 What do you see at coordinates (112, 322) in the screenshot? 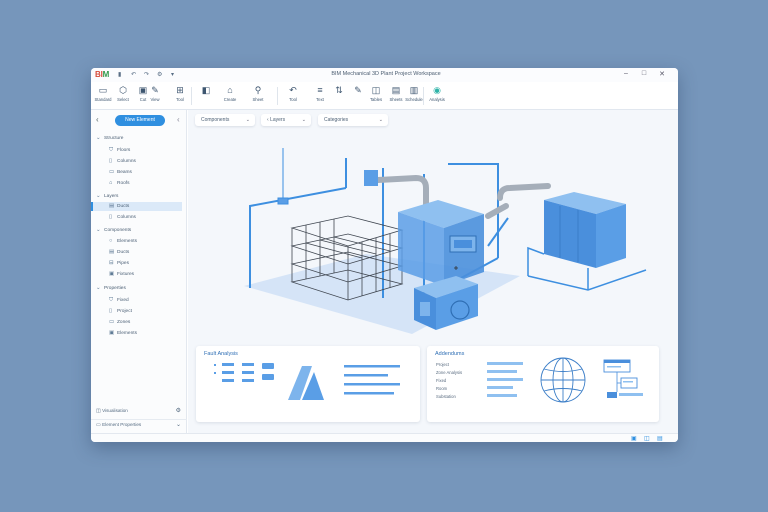
I see `zone-icon: ▭` at bounding box center [112, 322].